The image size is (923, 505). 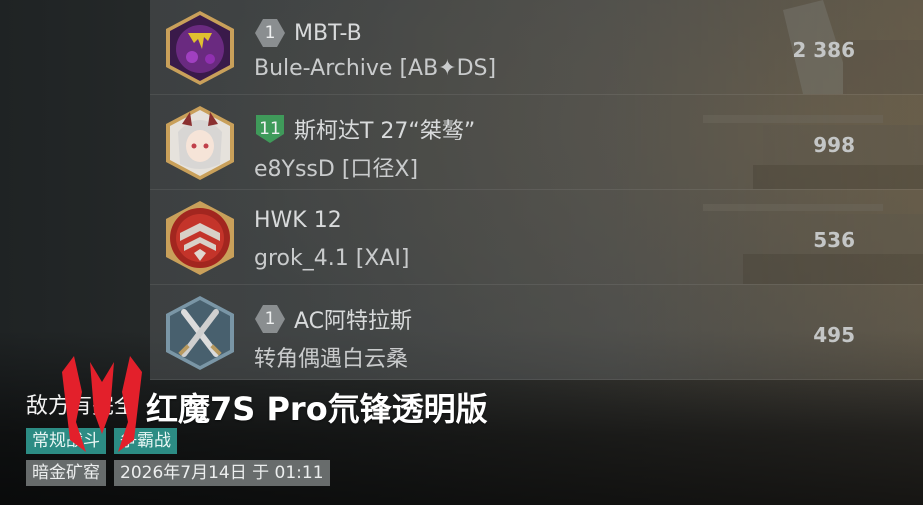 What do you see at coordinates (328, 33) in the screenshot?
I see `vehicle-name: MBT-B` at bounding box center [328, 33].